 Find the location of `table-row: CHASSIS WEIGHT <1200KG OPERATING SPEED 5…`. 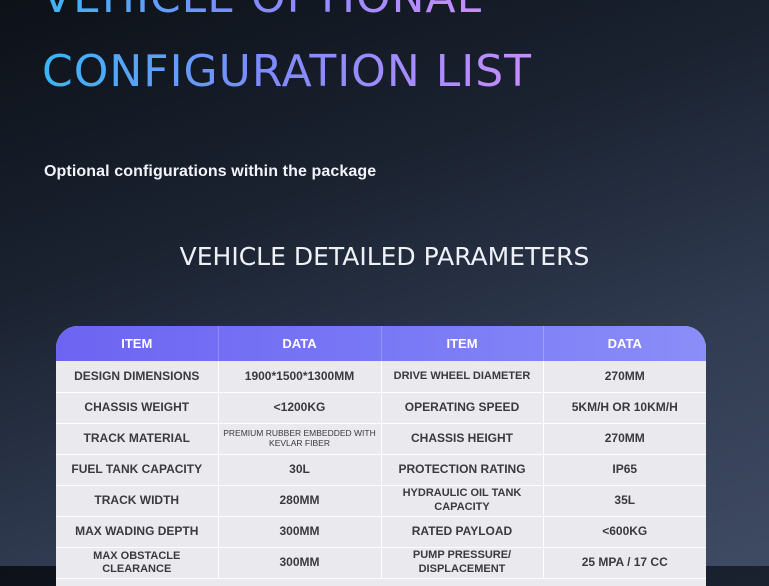

table-row: CHASSIS WEIGHT <1200KG OPERATING SPEED 5… is located at coordinates (381, 408).